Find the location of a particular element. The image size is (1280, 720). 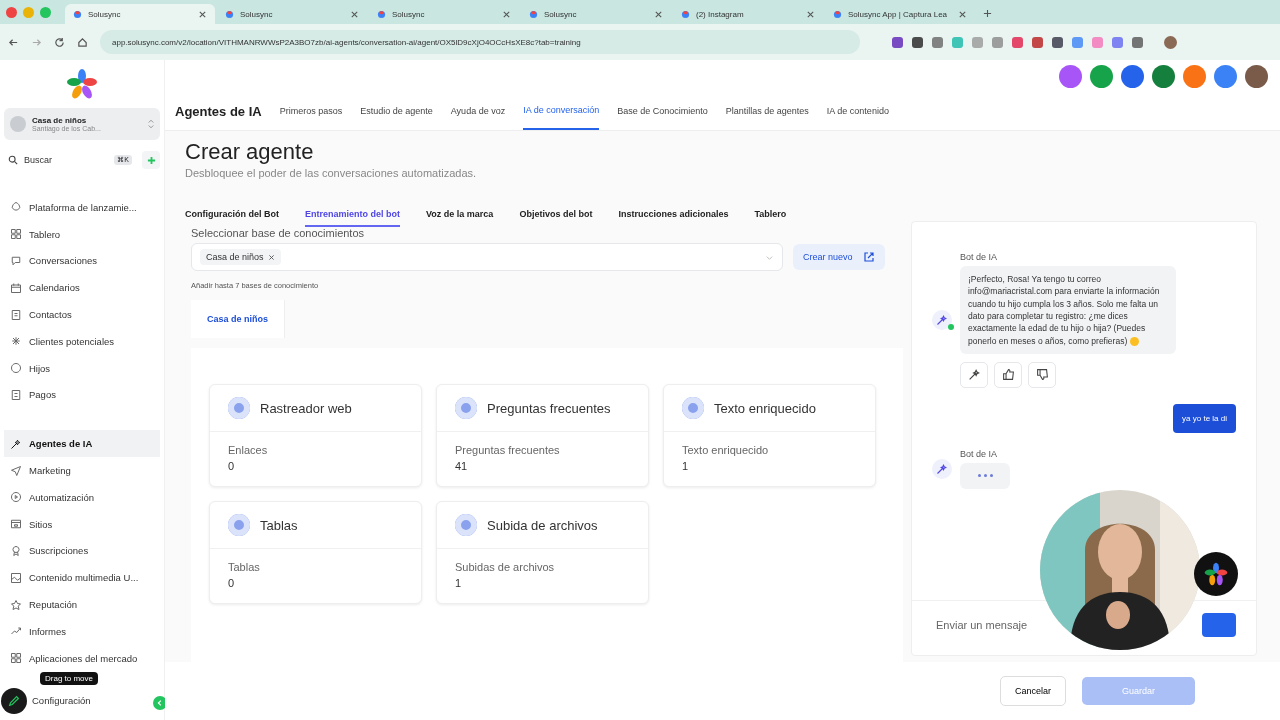

sidebar-item: Tablero is located at coordinates (82, 234).